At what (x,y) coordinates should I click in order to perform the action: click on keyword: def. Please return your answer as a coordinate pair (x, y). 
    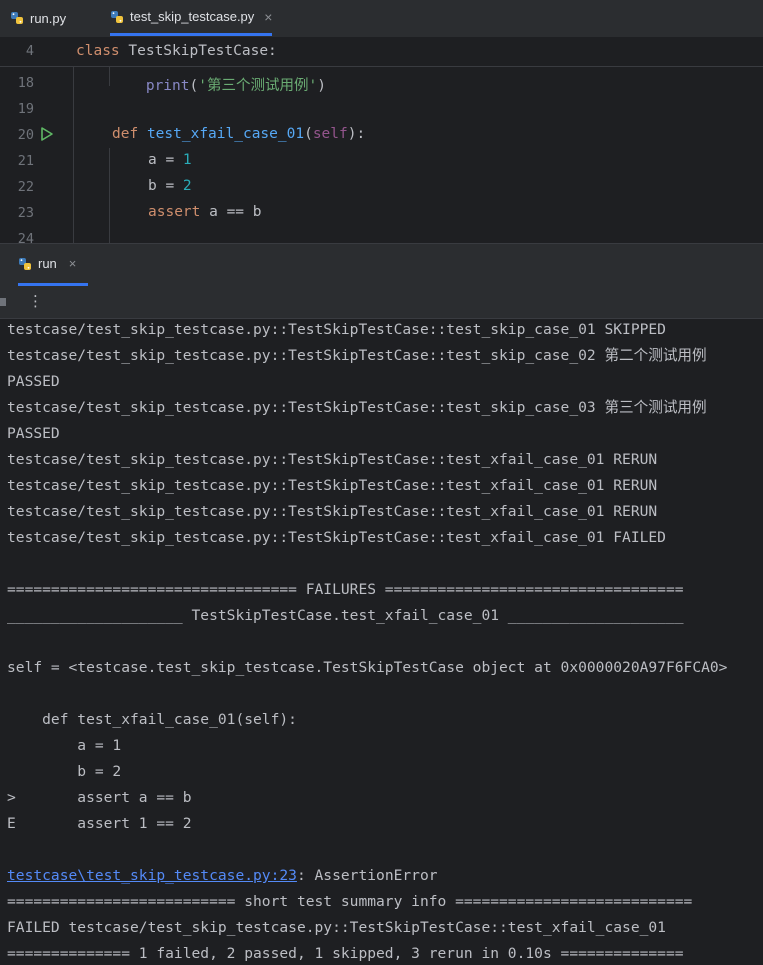
    Looking at the image, I should click on (125, 134).